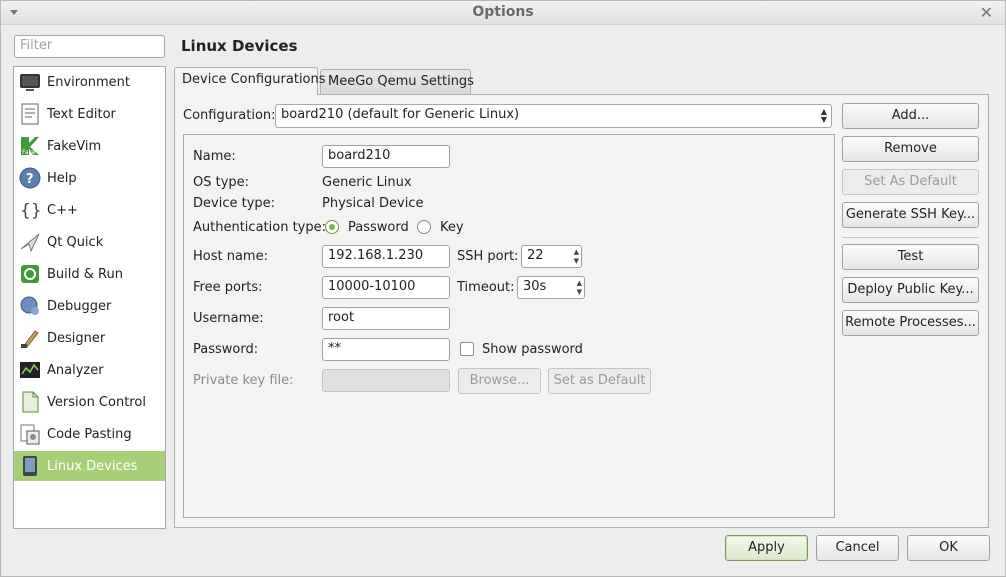  What do you see at coordinates (486, 287) in the screenshot?
I see `timeout-label: Timeout:` at bounding box center [486, 287].